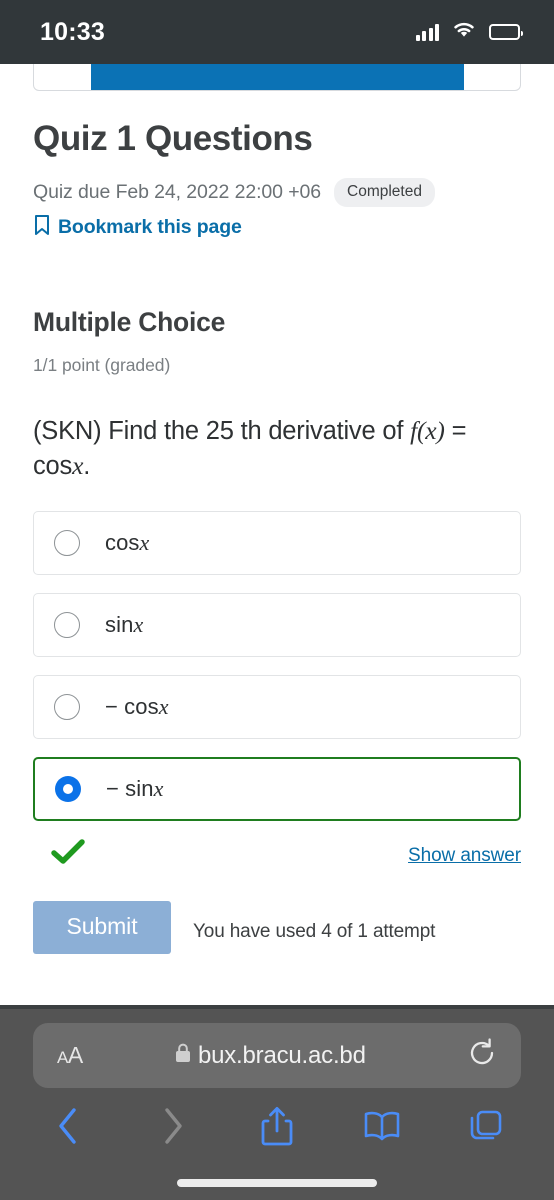 The height and width of the screenshot is (1200, 554). What do you see at coordinates (173, 1126) in the screenshot?
I see `forward-button` at bounding box center [173, 1126].